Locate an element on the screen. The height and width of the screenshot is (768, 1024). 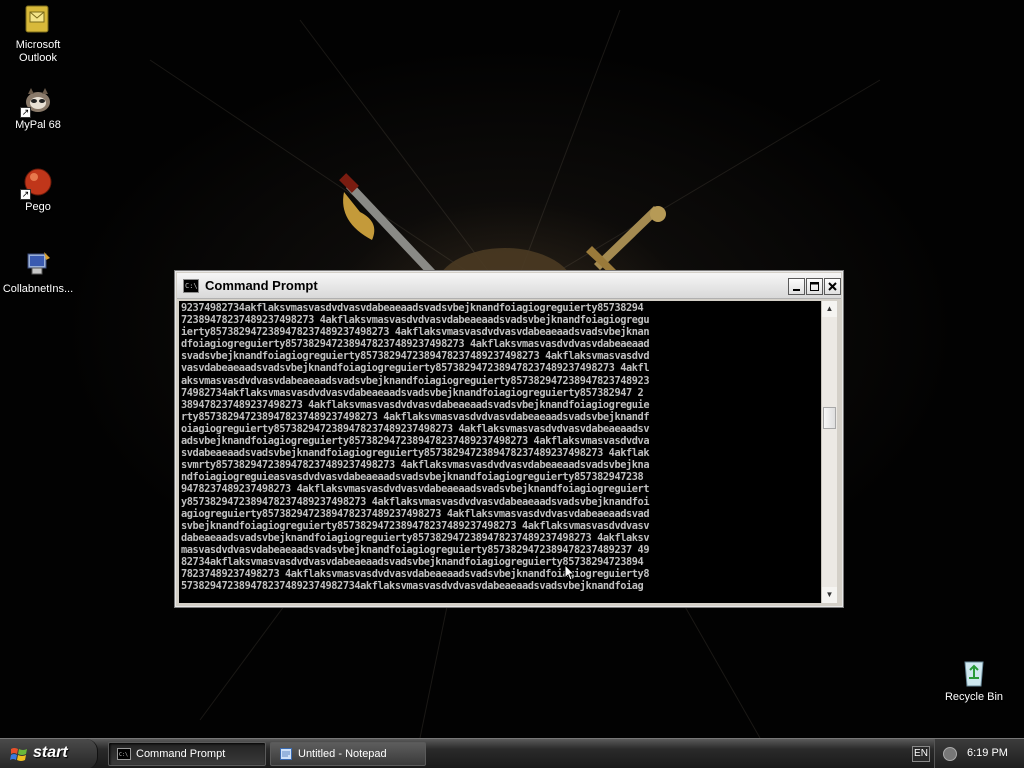
installer-icon is located at coordinates (38, 264).